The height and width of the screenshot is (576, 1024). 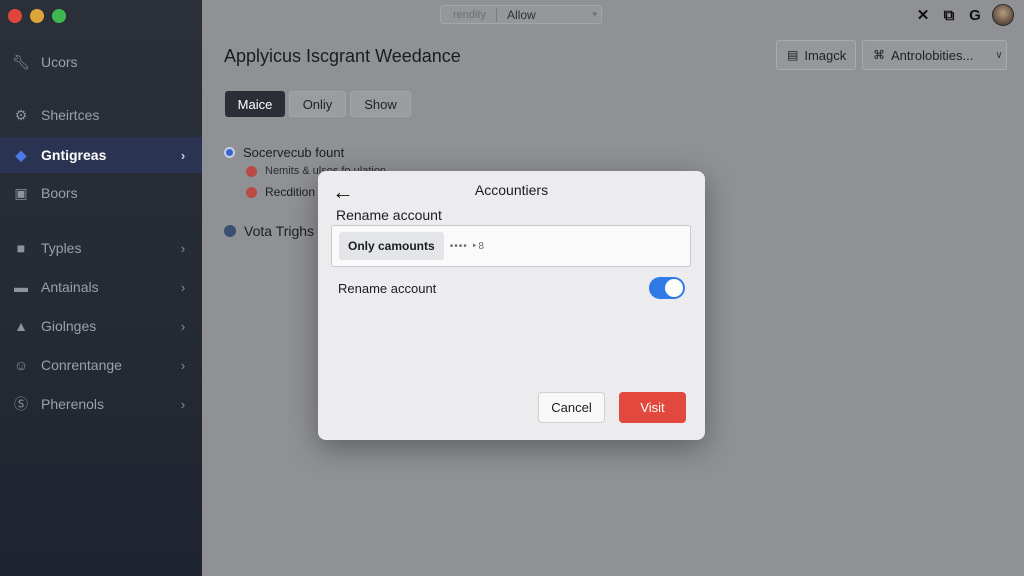 I want to click on tree-root-label: Socervecub fount, so click(x=294, y=152).